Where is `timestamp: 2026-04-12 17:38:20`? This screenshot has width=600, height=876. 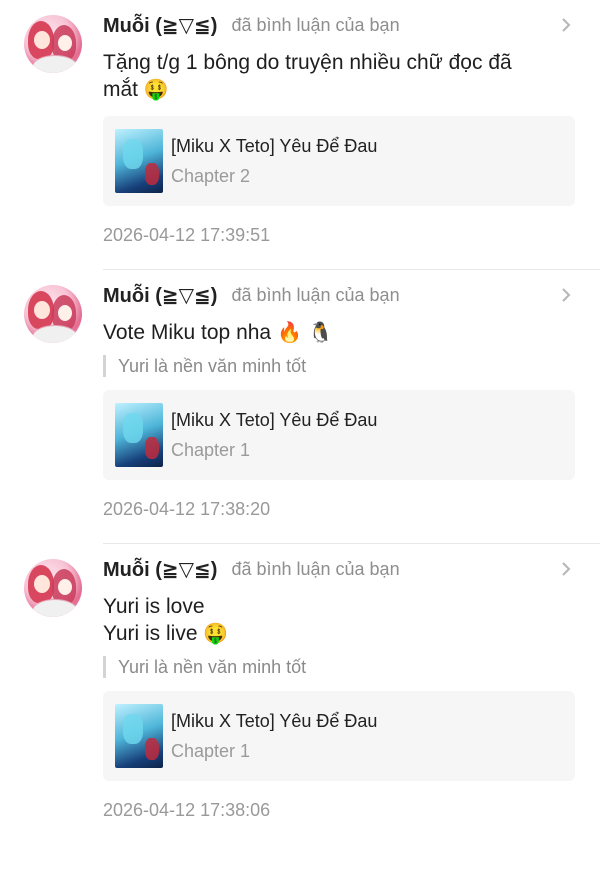 timestamp: 2026-04-12 17:38:20 is located at coordinates (187, 509).